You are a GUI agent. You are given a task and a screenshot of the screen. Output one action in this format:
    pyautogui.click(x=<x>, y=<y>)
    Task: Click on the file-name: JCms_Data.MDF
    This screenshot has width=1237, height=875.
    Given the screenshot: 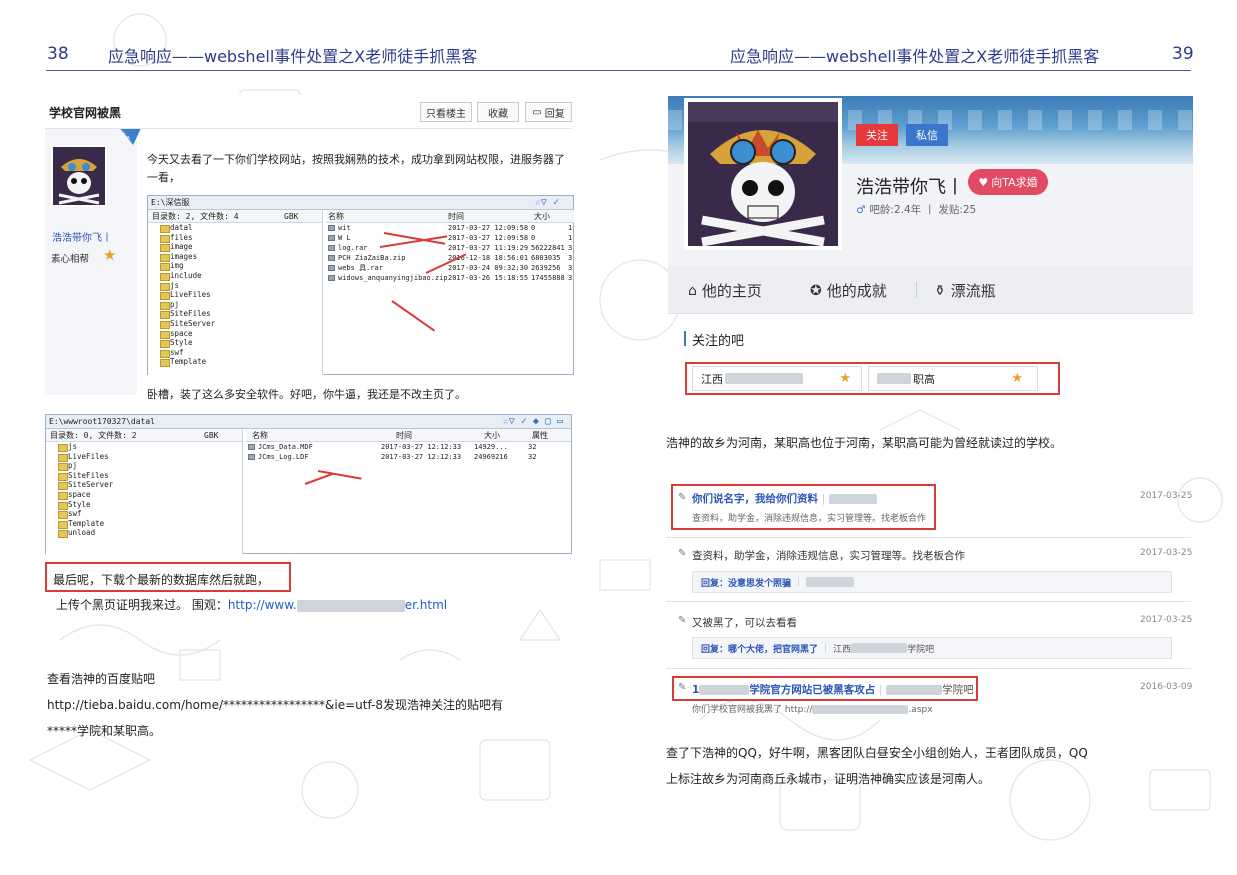 What is the action you would take?
    pyautogui.click(x=285, y=447)
    